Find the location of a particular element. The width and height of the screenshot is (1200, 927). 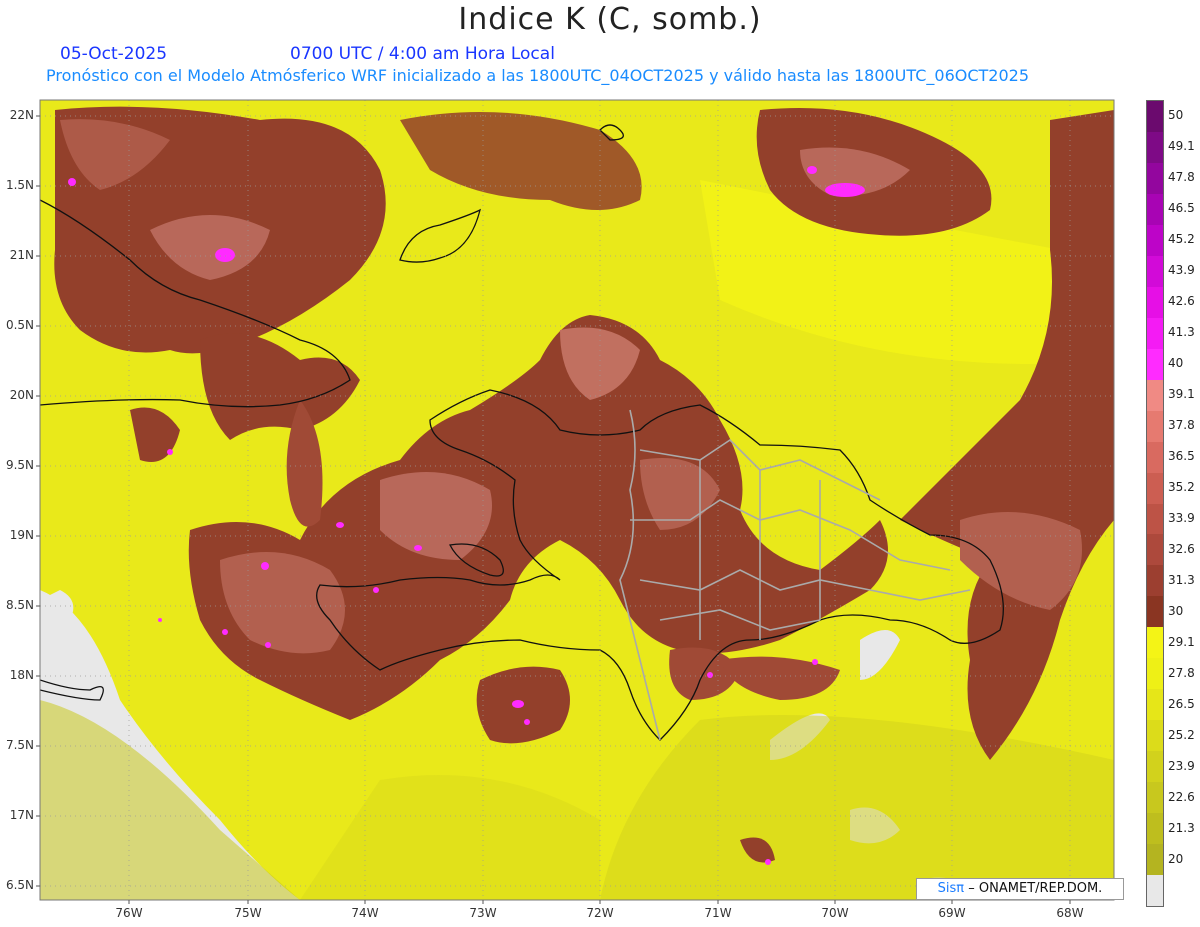

lon-label: 76W is located at coordinates (129, 913).